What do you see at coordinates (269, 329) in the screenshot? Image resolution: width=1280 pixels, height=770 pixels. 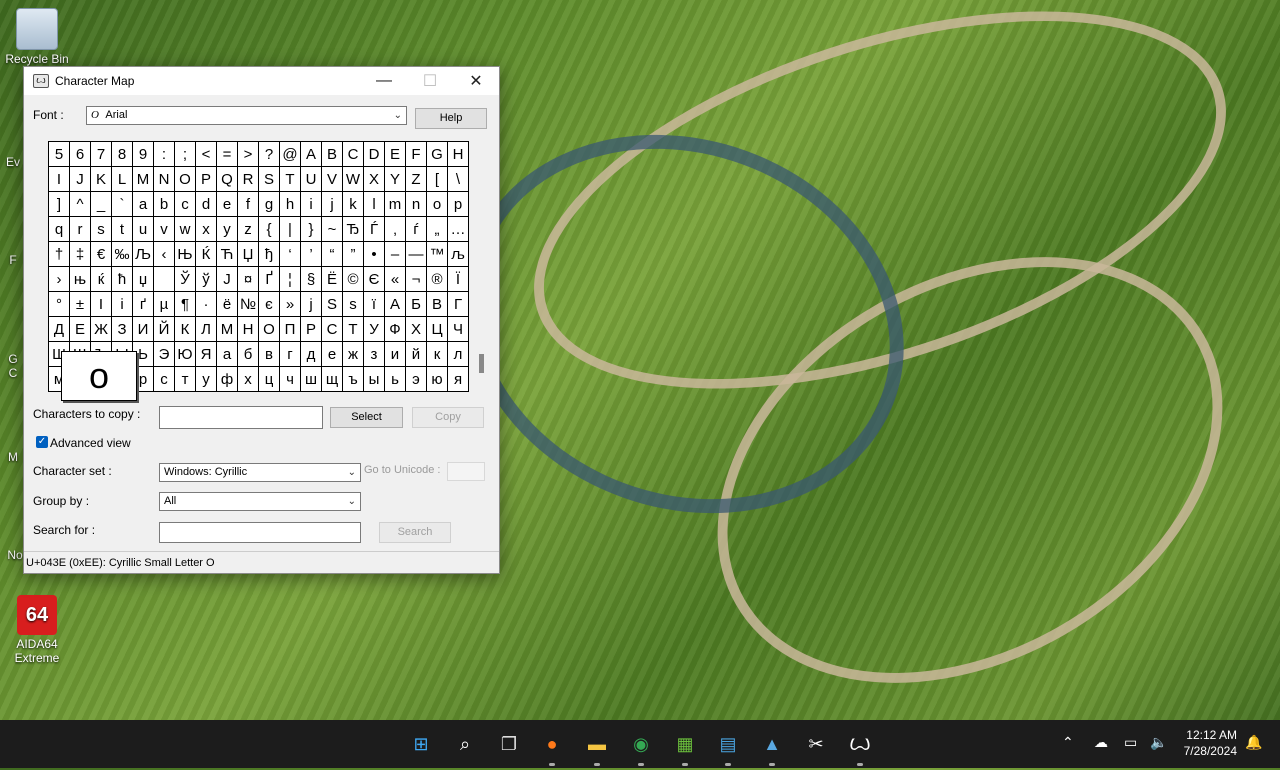 I see `char-cell: О` at bounding box center [269, 329].